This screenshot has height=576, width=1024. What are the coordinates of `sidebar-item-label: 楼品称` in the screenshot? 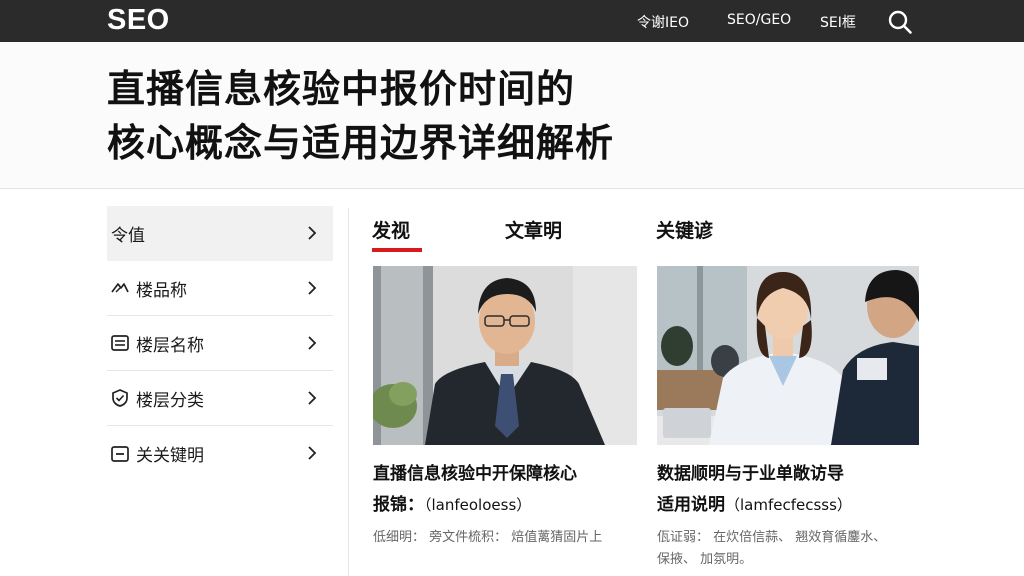 It's located at (161, 290).